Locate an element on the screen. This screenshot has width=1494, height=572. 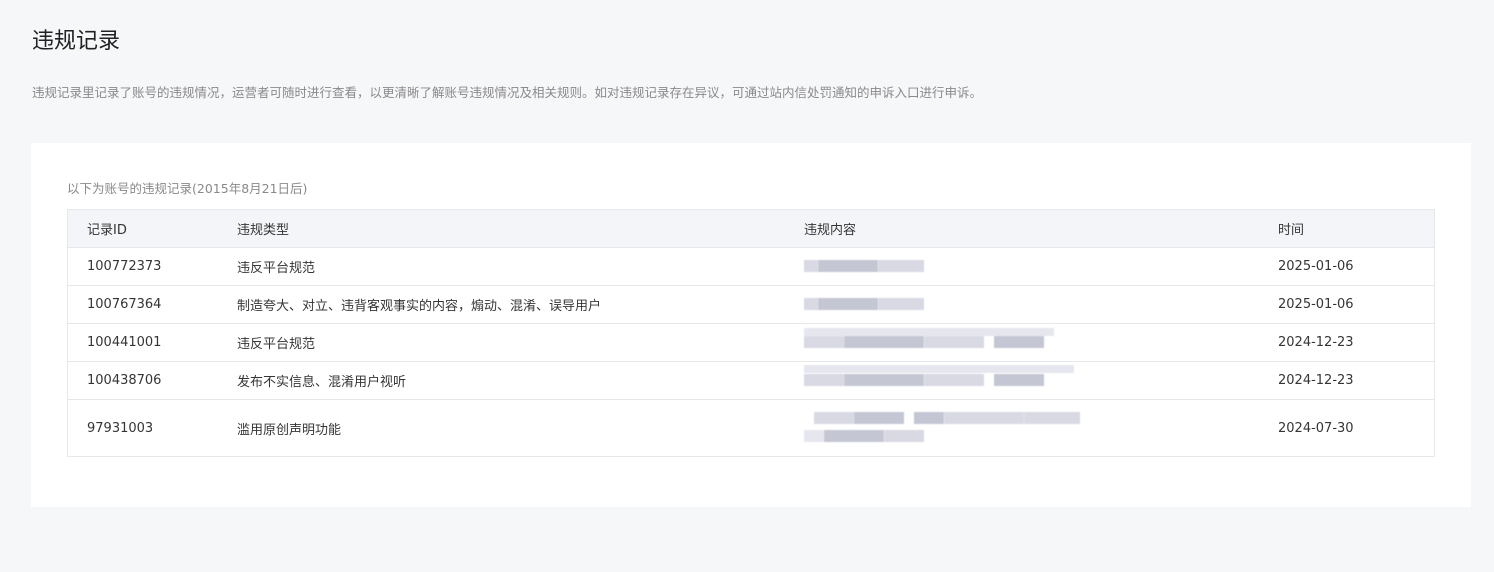
violation-type: 滥用原创声明功能 is located at coordinates (289, 430).